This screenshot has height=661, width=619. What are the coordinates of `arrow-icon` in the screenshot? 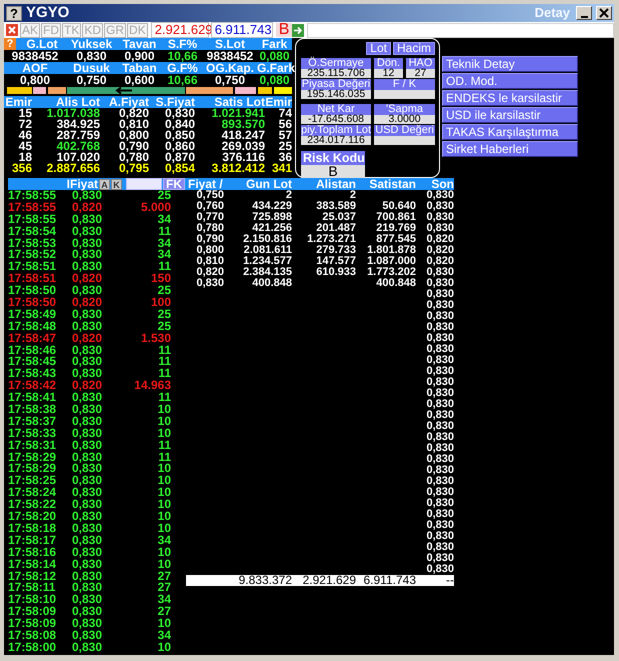 It's located at (298, 30).